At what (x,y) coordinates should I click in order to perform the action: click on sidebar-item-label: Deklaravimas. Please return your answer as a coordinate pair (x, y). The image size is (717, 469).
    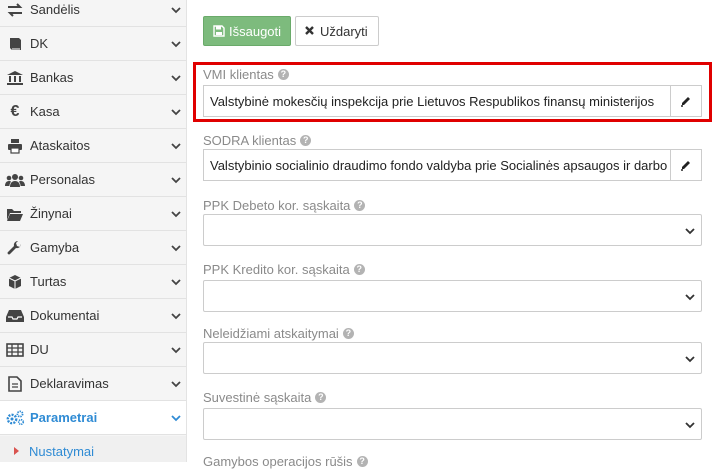
    Looking at the image, I should click on (69, 383).